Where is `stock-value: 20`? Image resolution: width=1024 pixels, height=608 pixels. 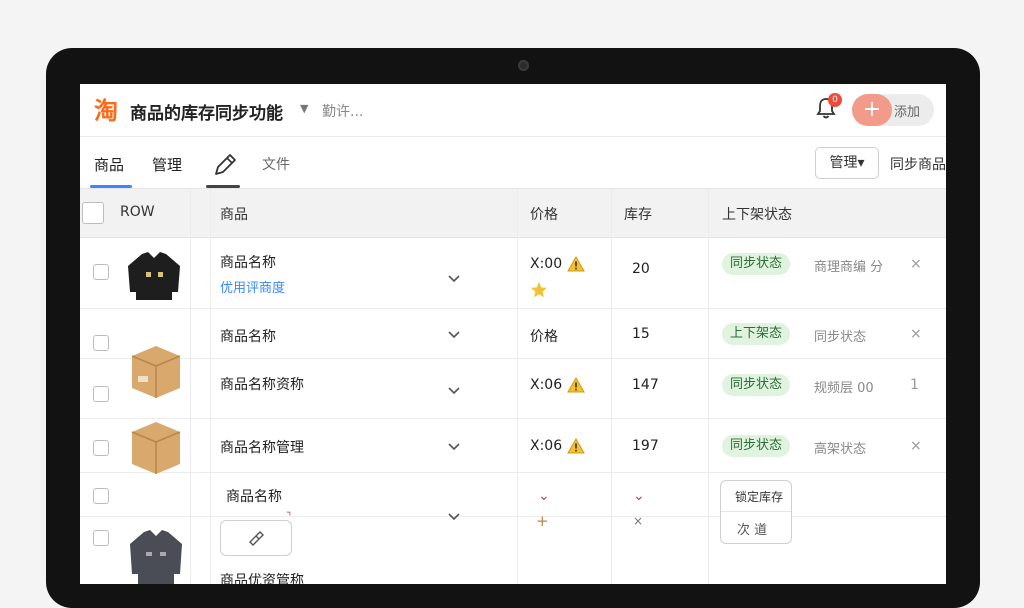 stock-value: 20 is located at coordinates (641, 269).